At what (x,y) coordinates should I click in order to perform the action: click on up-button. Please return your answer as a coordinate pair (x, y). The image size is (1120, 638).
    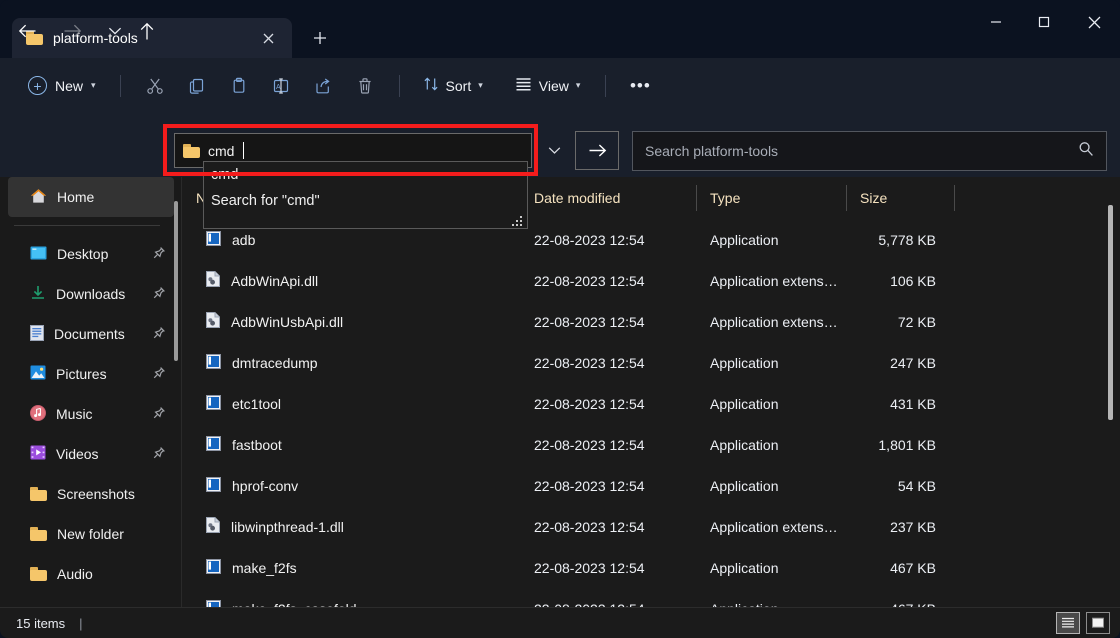
    Looking at the image, I should click on (147, 31).